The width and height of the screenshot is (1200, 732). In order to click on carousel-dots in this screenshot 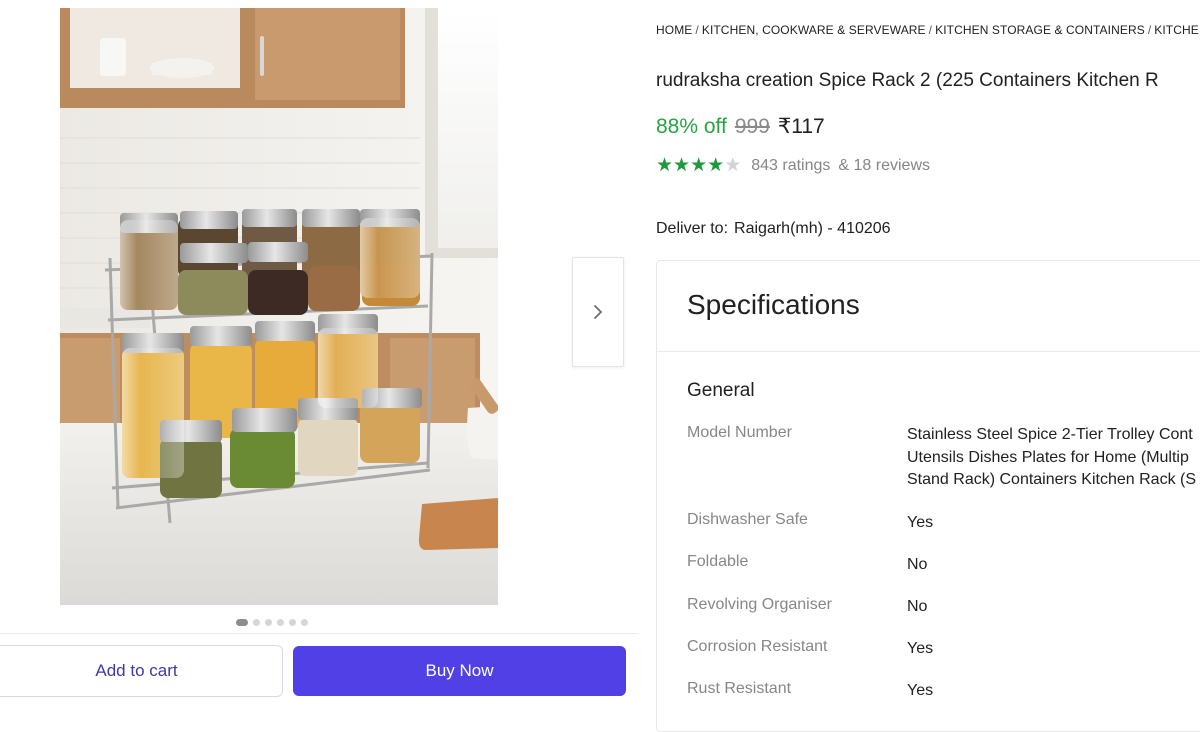, I will do `click(272, 622)`.